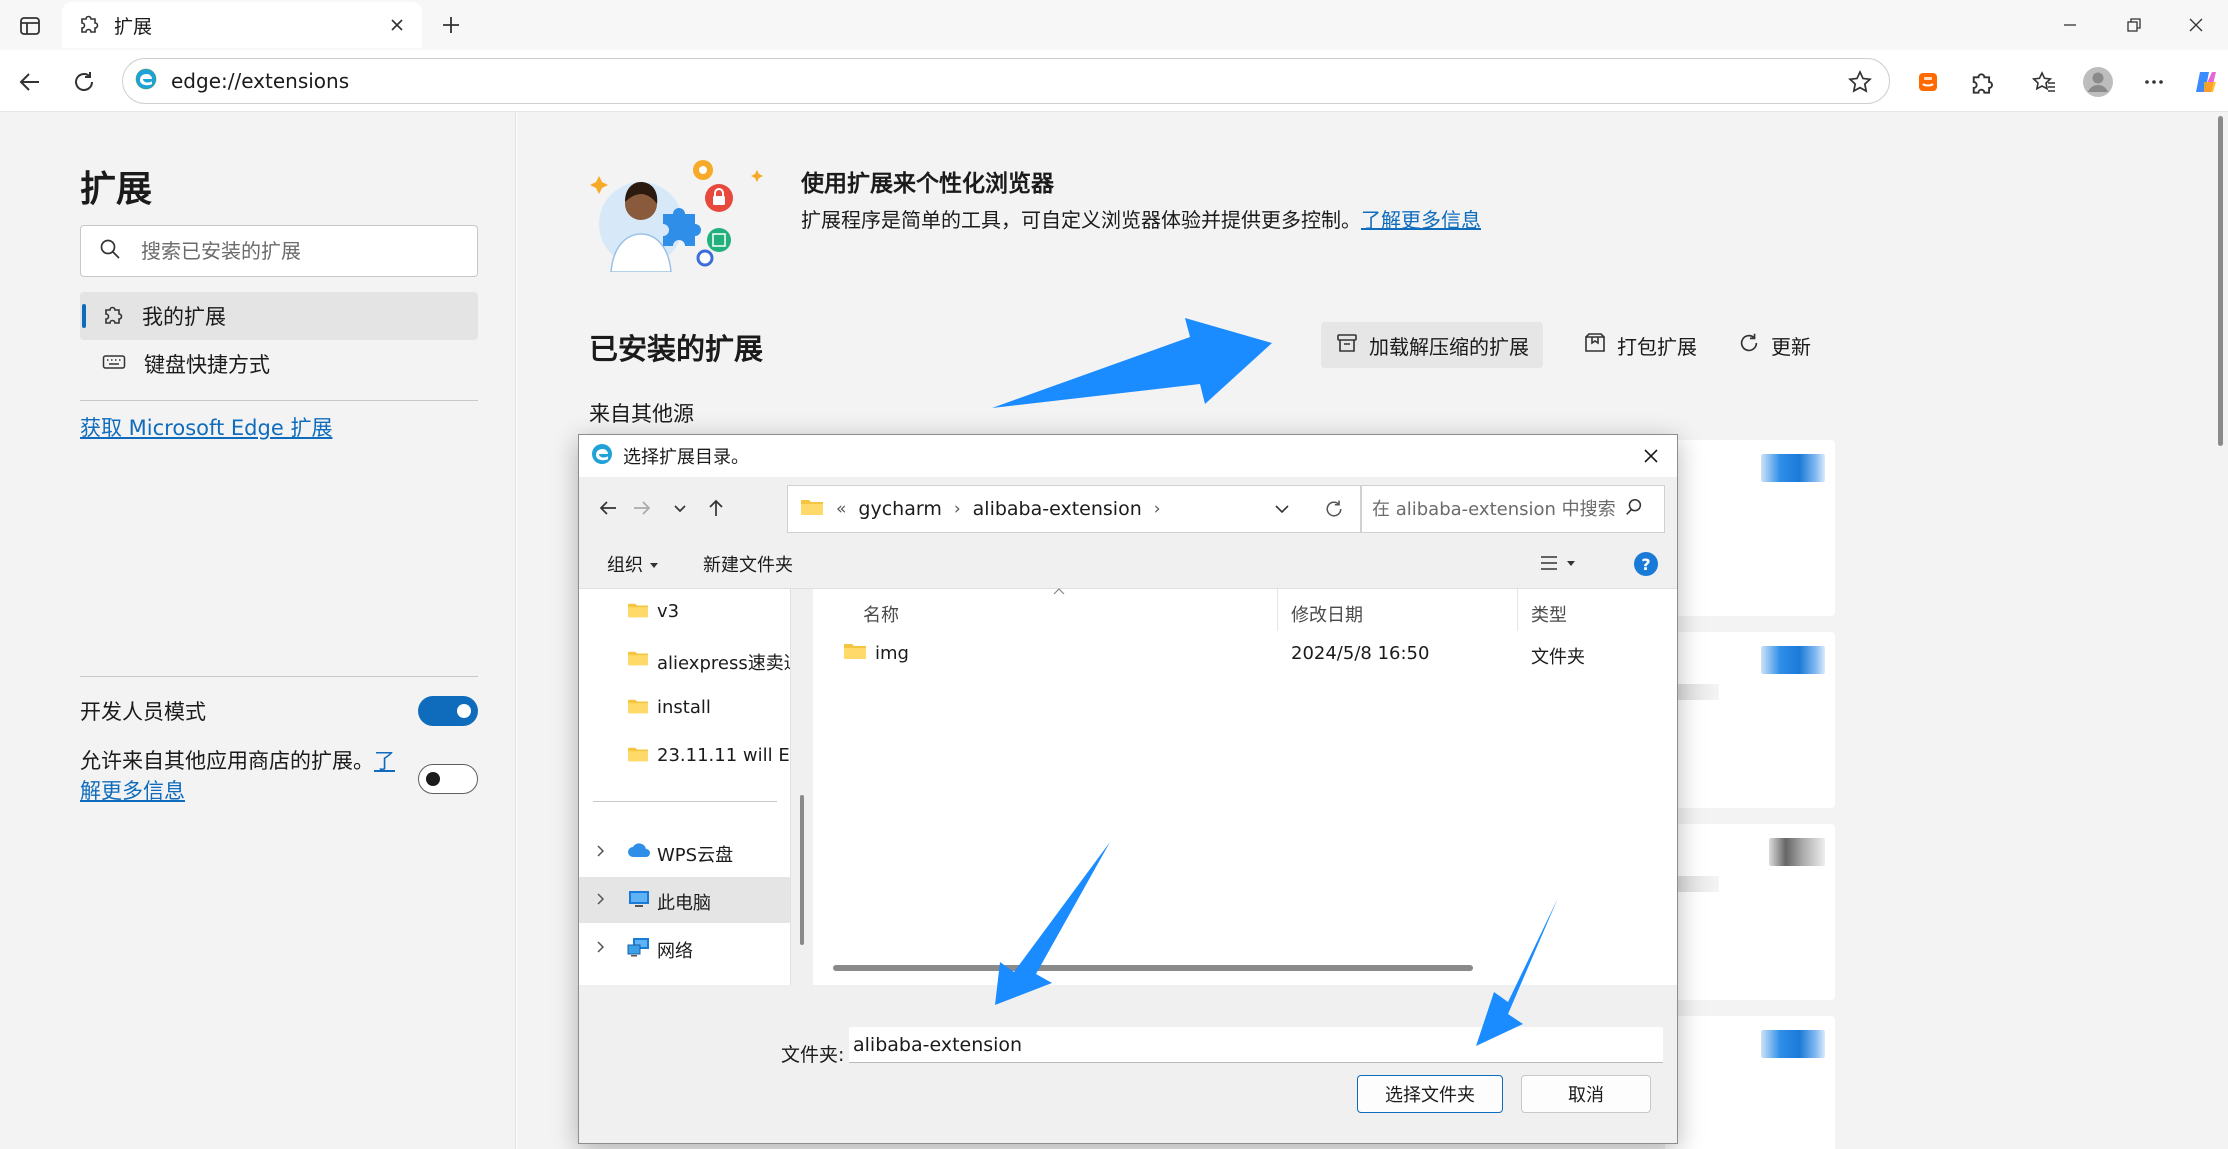 The image size is (2228, 1149). Describe the element at coordinates (30, 82) in the screenshot. I see `back-button` at that location.